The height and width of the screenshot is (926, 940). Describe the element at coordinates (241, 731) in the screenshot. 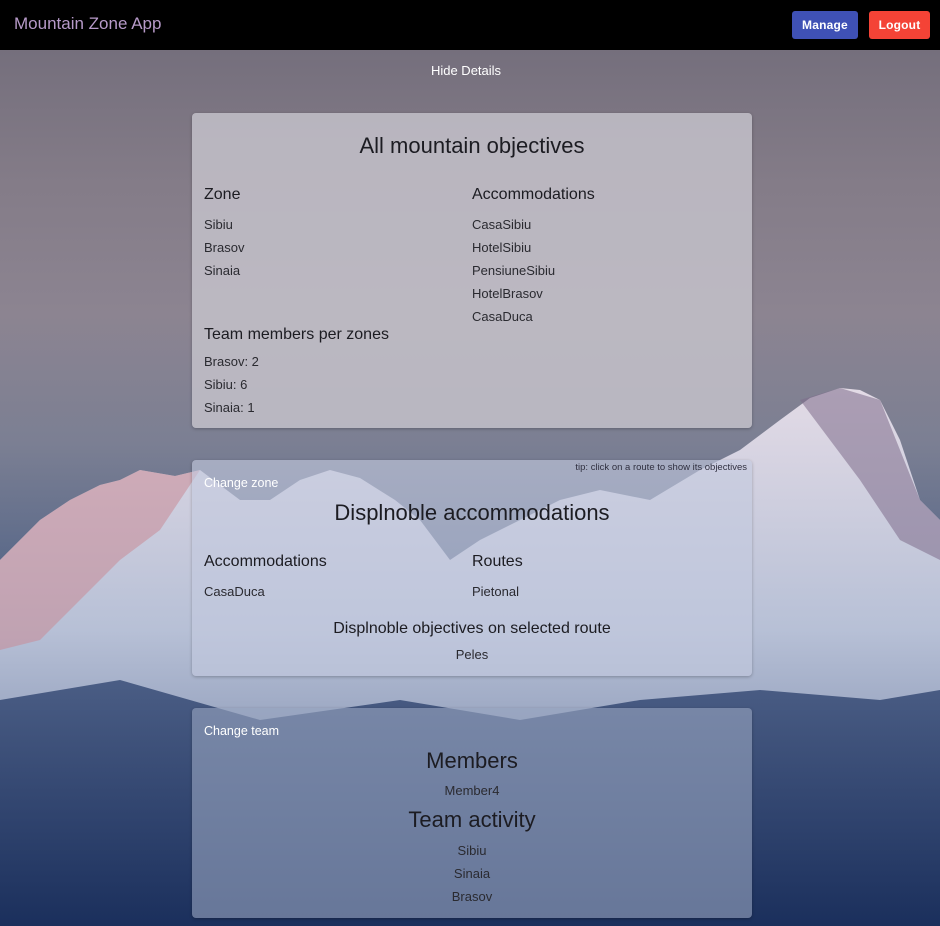

I see `change-team-link: Change team` at that location.